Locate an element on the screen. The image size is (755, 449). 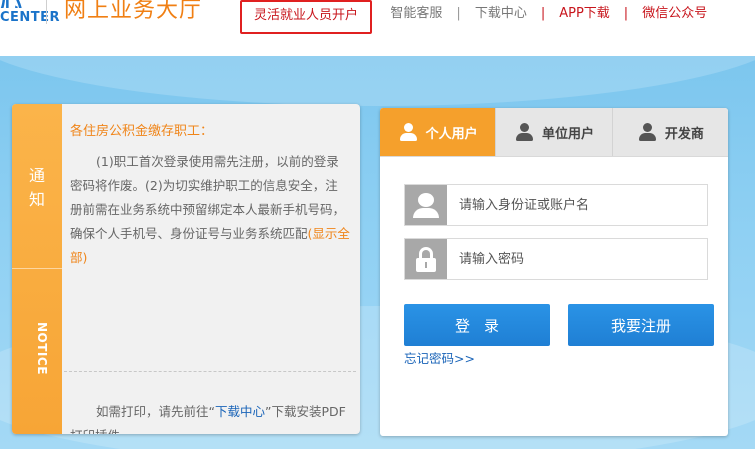
notice-tab-divider is located at coordinates (37, 268).